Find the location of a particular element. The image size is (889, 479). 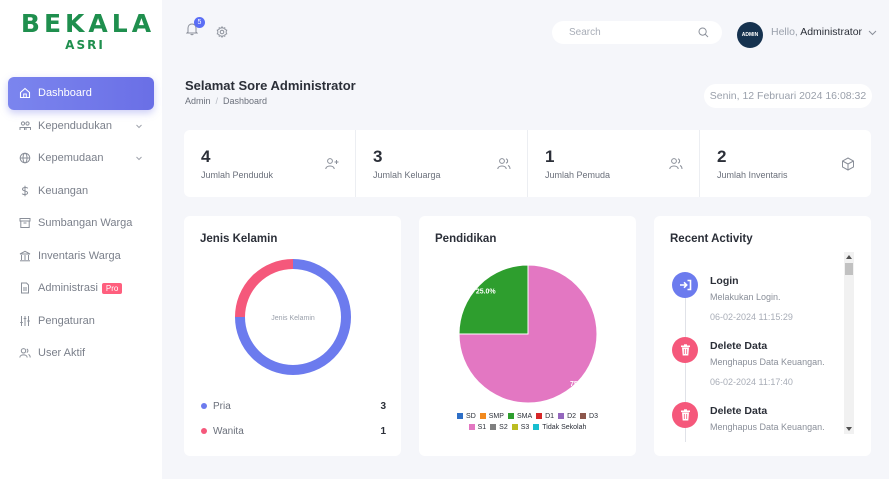

search-icon is located at coordinates (703, 32).